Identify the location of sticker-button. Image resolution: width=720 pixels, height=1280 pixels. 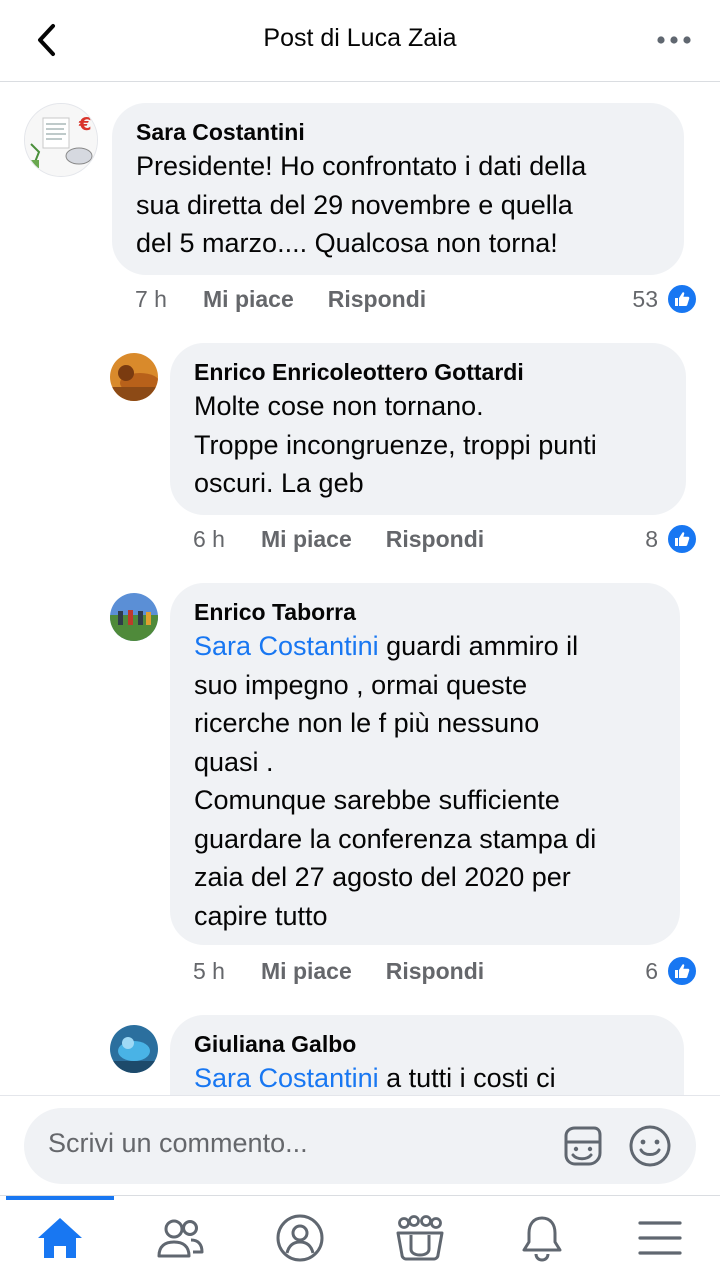
(582, 1146).